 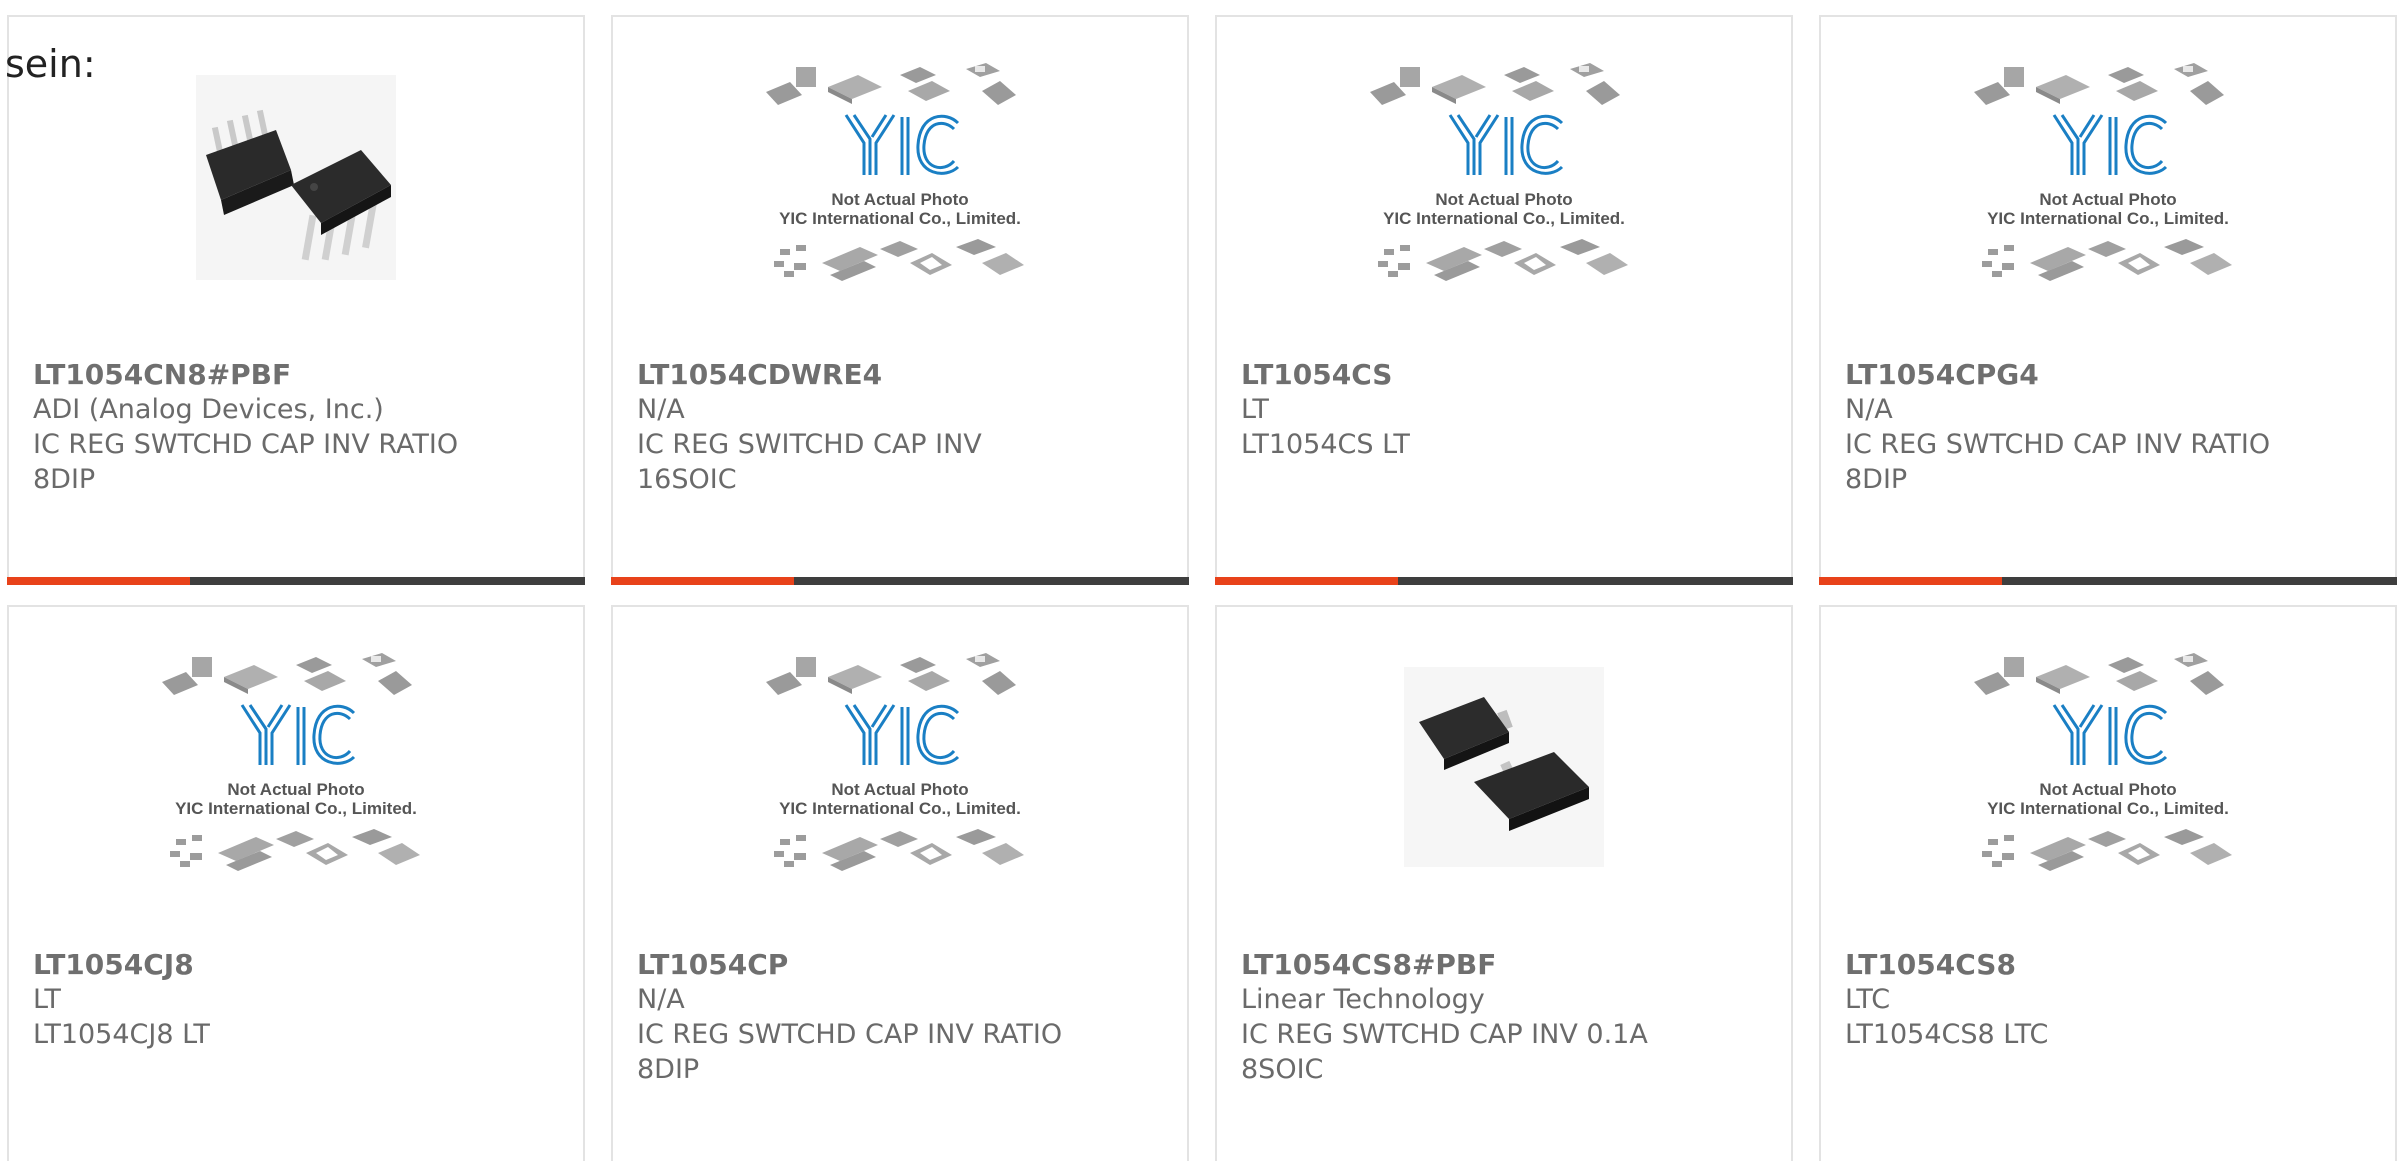 What do you see at coordinates (296, 964) in the screenshot?
I see `part-number: LT1054CJ8` at bounding box center [296, 964].